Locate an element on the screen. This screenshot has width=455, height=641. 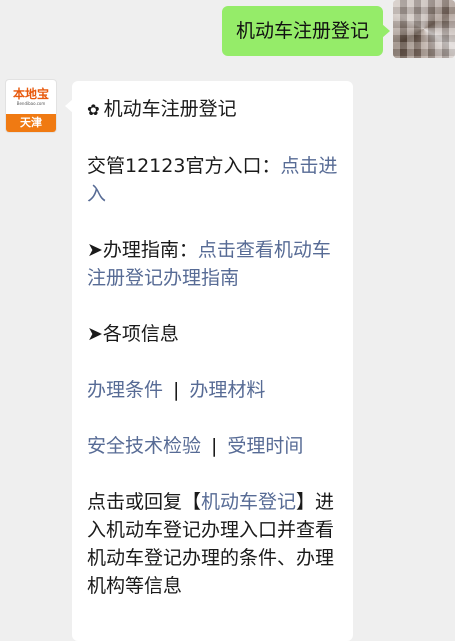
bot-logo-text: 本地宝 is located at coordinates (30, 93).